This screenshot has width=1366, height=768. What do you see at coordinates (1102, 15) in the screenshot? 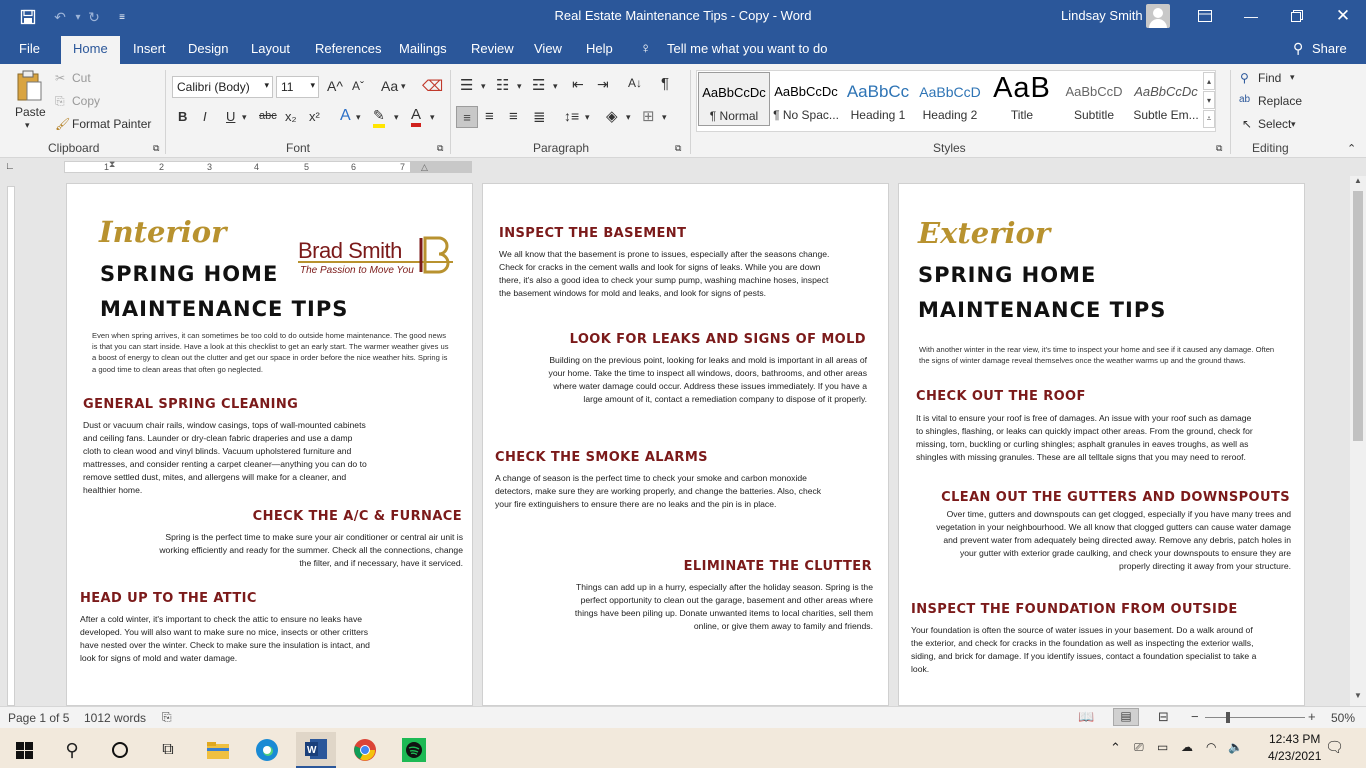
I see `user-name: Lindsay Smith` at bounding box center [1102, 15].